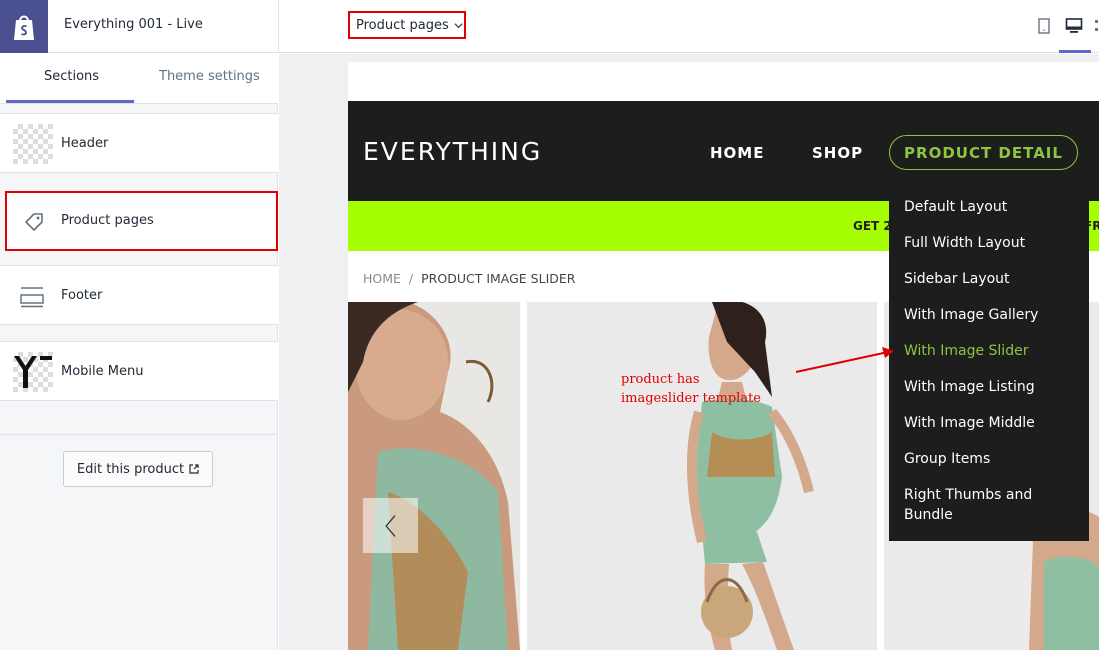  Describe the element at coordinates (691, 389) in the screenshot. I see `annotation-note: product has imageslider template` at that location.